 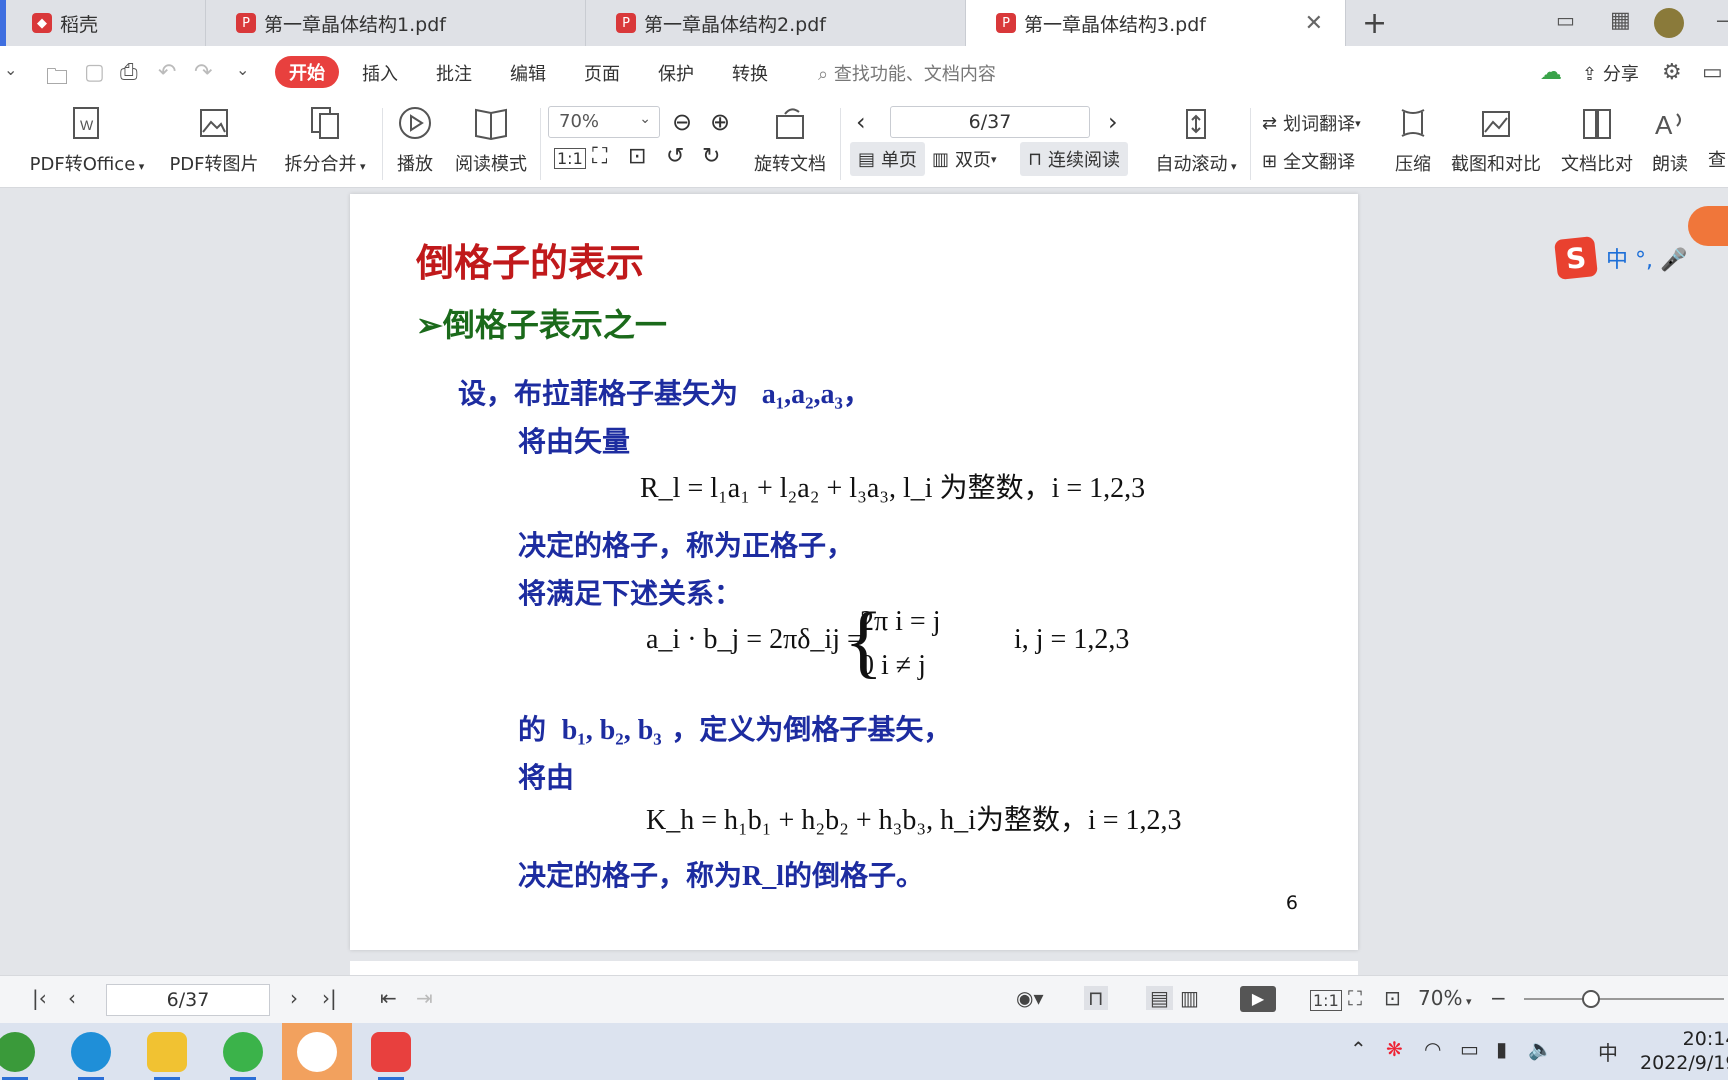 What do you see at coordinates (424, 998) in the screenshot?
I see `forward-icon: ⇥` at bounding box center [424, 998].